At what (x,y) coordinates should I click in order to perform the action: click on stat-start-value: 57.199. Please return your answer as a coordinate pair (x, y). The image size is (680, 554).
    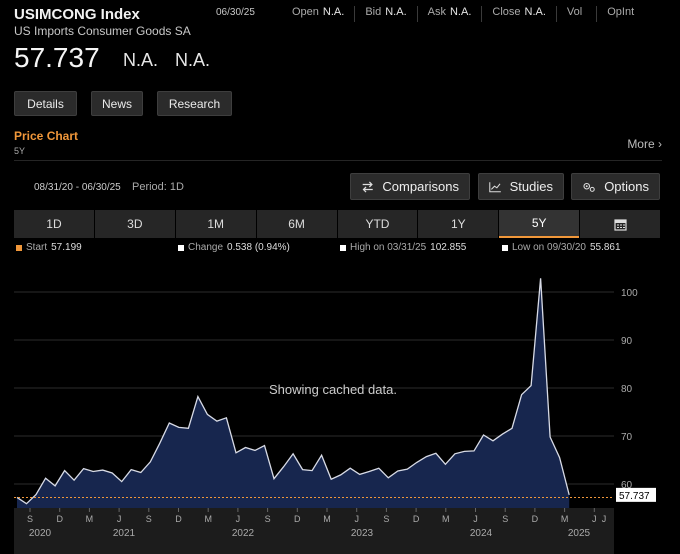
    Looking at the image, I should click on (66, 247).